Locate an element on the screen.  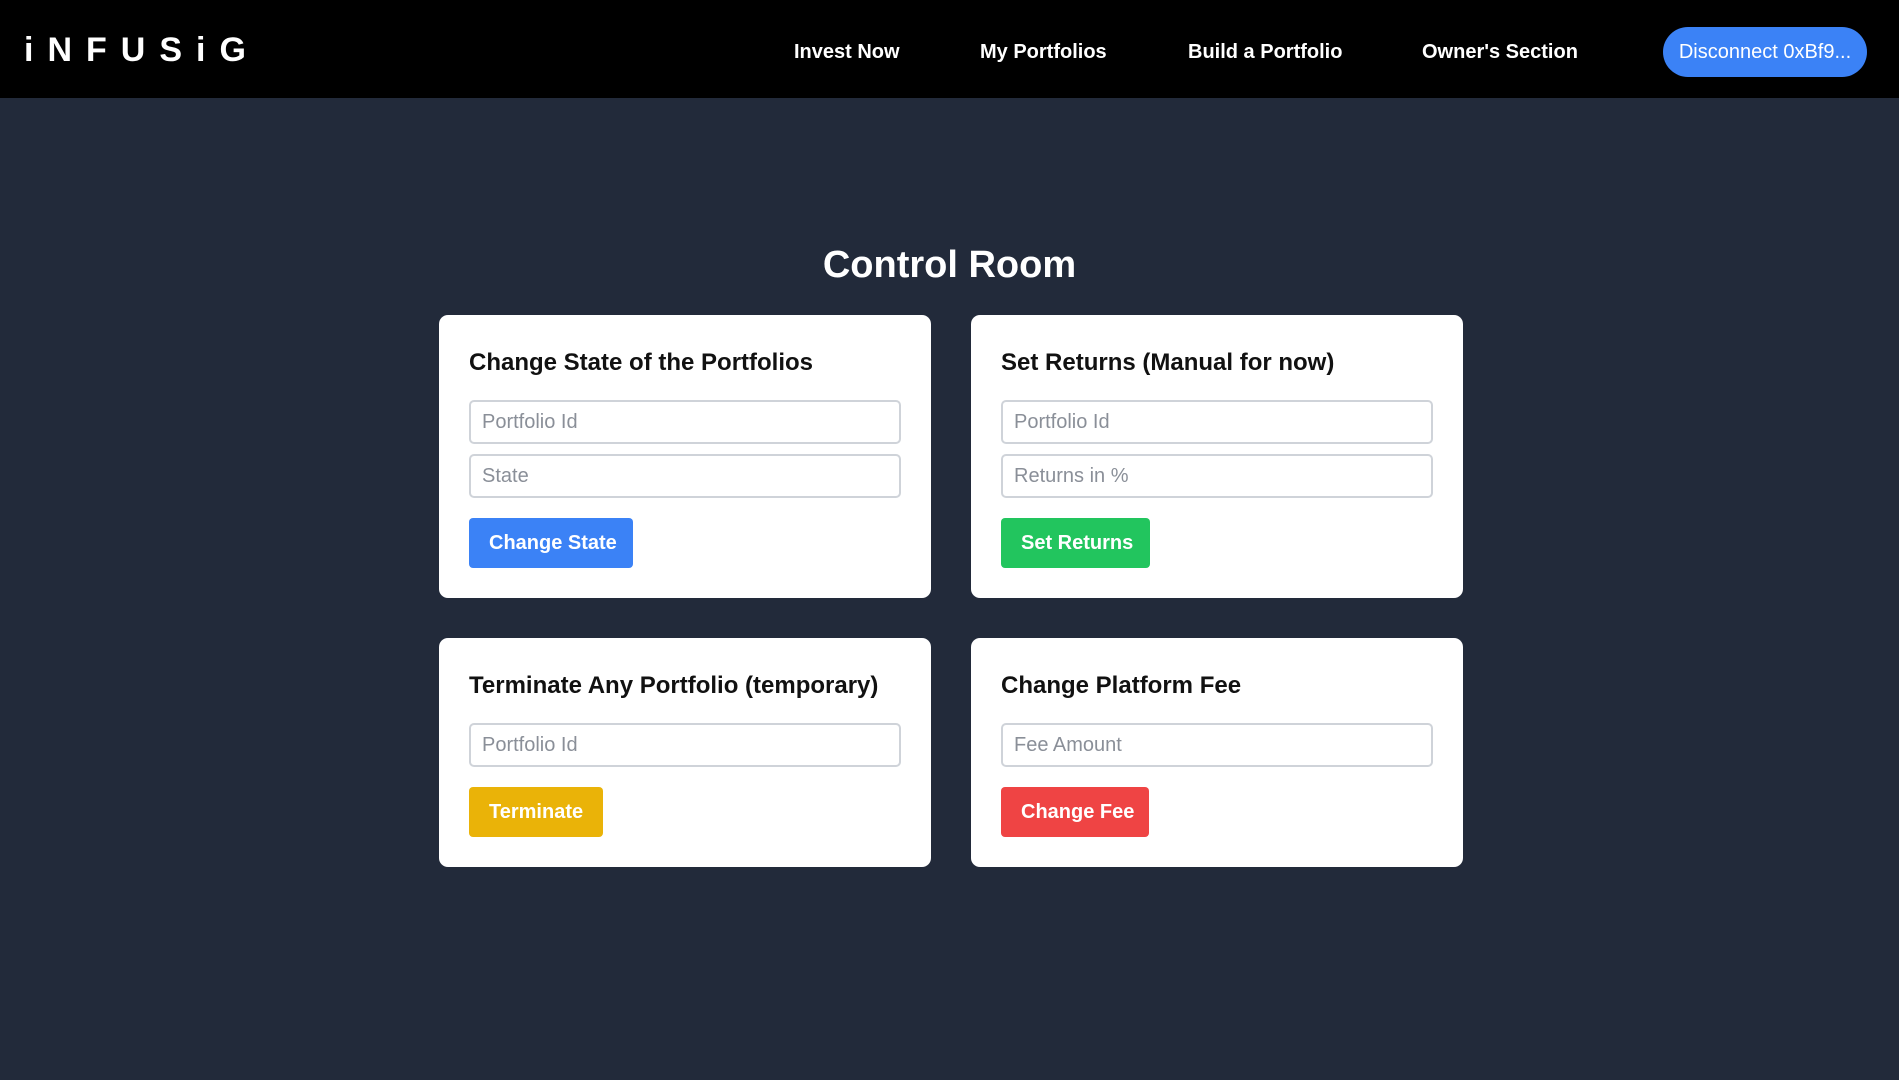
brand-logo: iNFUSiG is located at coordinates (142, 50).